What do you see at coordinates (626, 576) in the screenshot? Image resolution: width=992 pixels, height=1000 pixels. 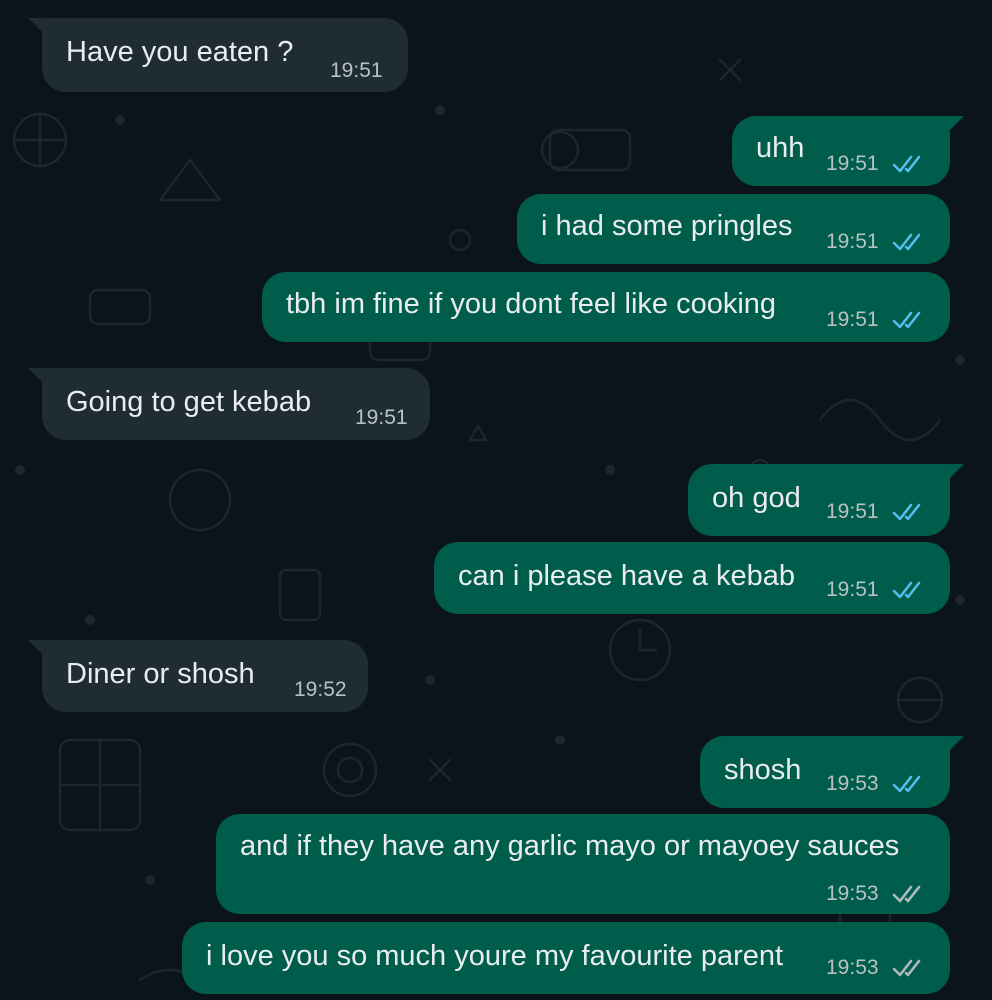 I see `message-text: can i please have a kebab` at bounding box center [626, 576].